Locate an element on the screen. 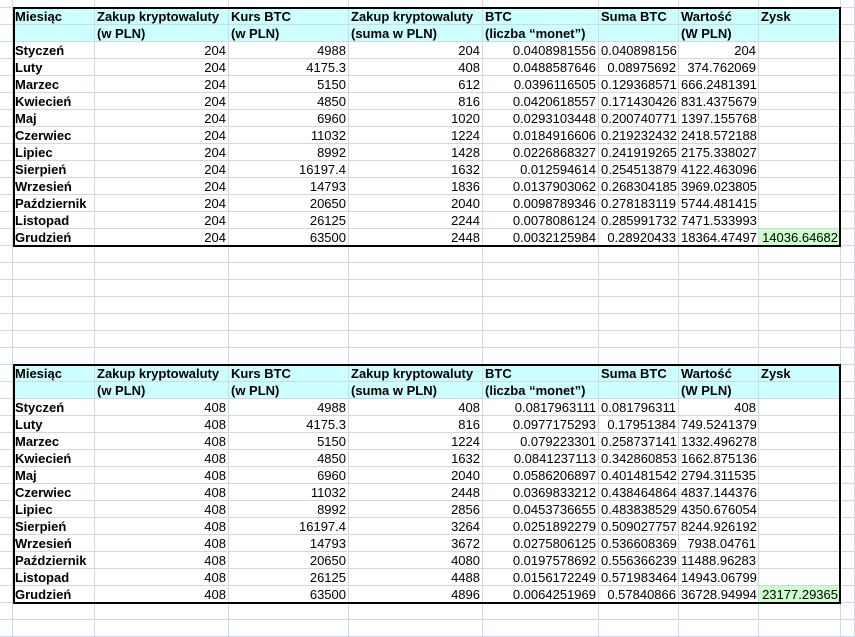  data-cell: 4122.463096 is located at coordinates (719, 169).